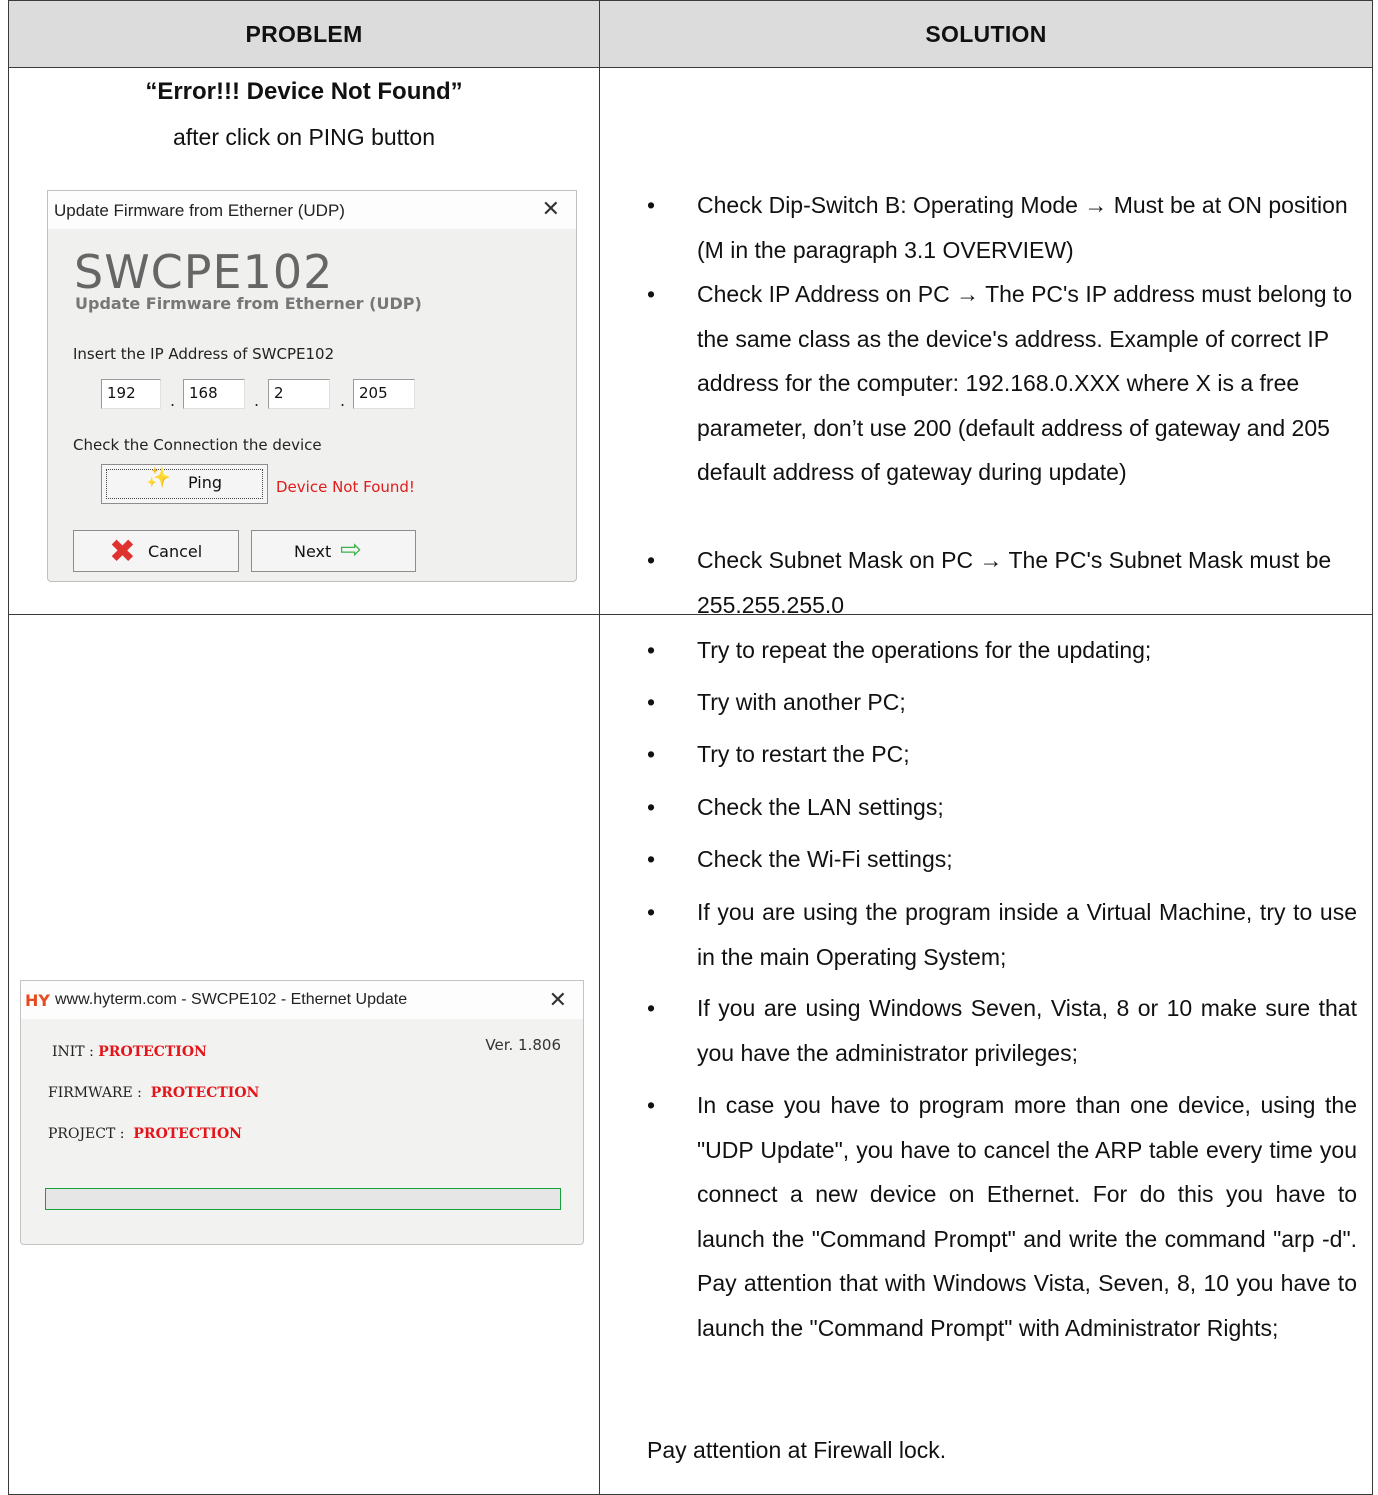 The width and height of the screenshot is (1378, 1495). Describe the element at coordinates (523, 1045) in the screenshot. I see `version-label: Ver. 1.806` at that location.